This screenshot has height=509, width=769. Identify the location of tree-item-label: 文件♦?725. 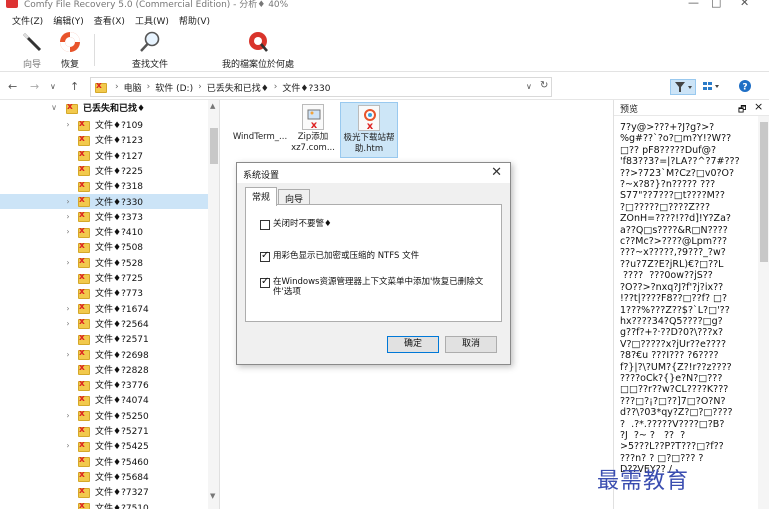
(119, 279).